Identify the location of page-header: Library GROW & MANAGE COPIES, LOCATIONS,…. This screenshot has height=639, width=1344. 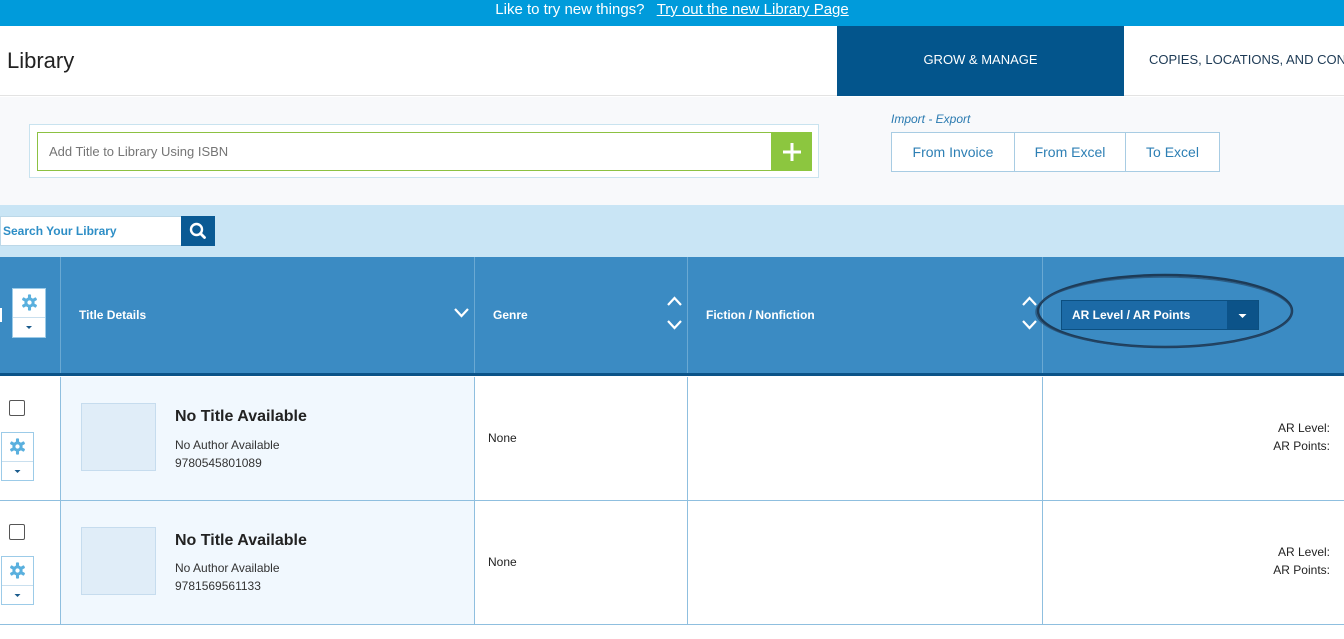
(672, 61).